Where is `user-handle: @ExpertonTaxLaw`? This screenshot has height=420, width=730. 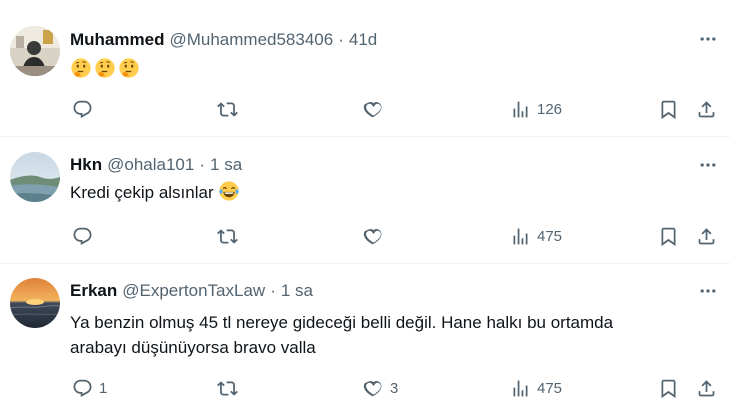 user-handle: @ExpertonTaxLaw is located at coordinates (193, 291).